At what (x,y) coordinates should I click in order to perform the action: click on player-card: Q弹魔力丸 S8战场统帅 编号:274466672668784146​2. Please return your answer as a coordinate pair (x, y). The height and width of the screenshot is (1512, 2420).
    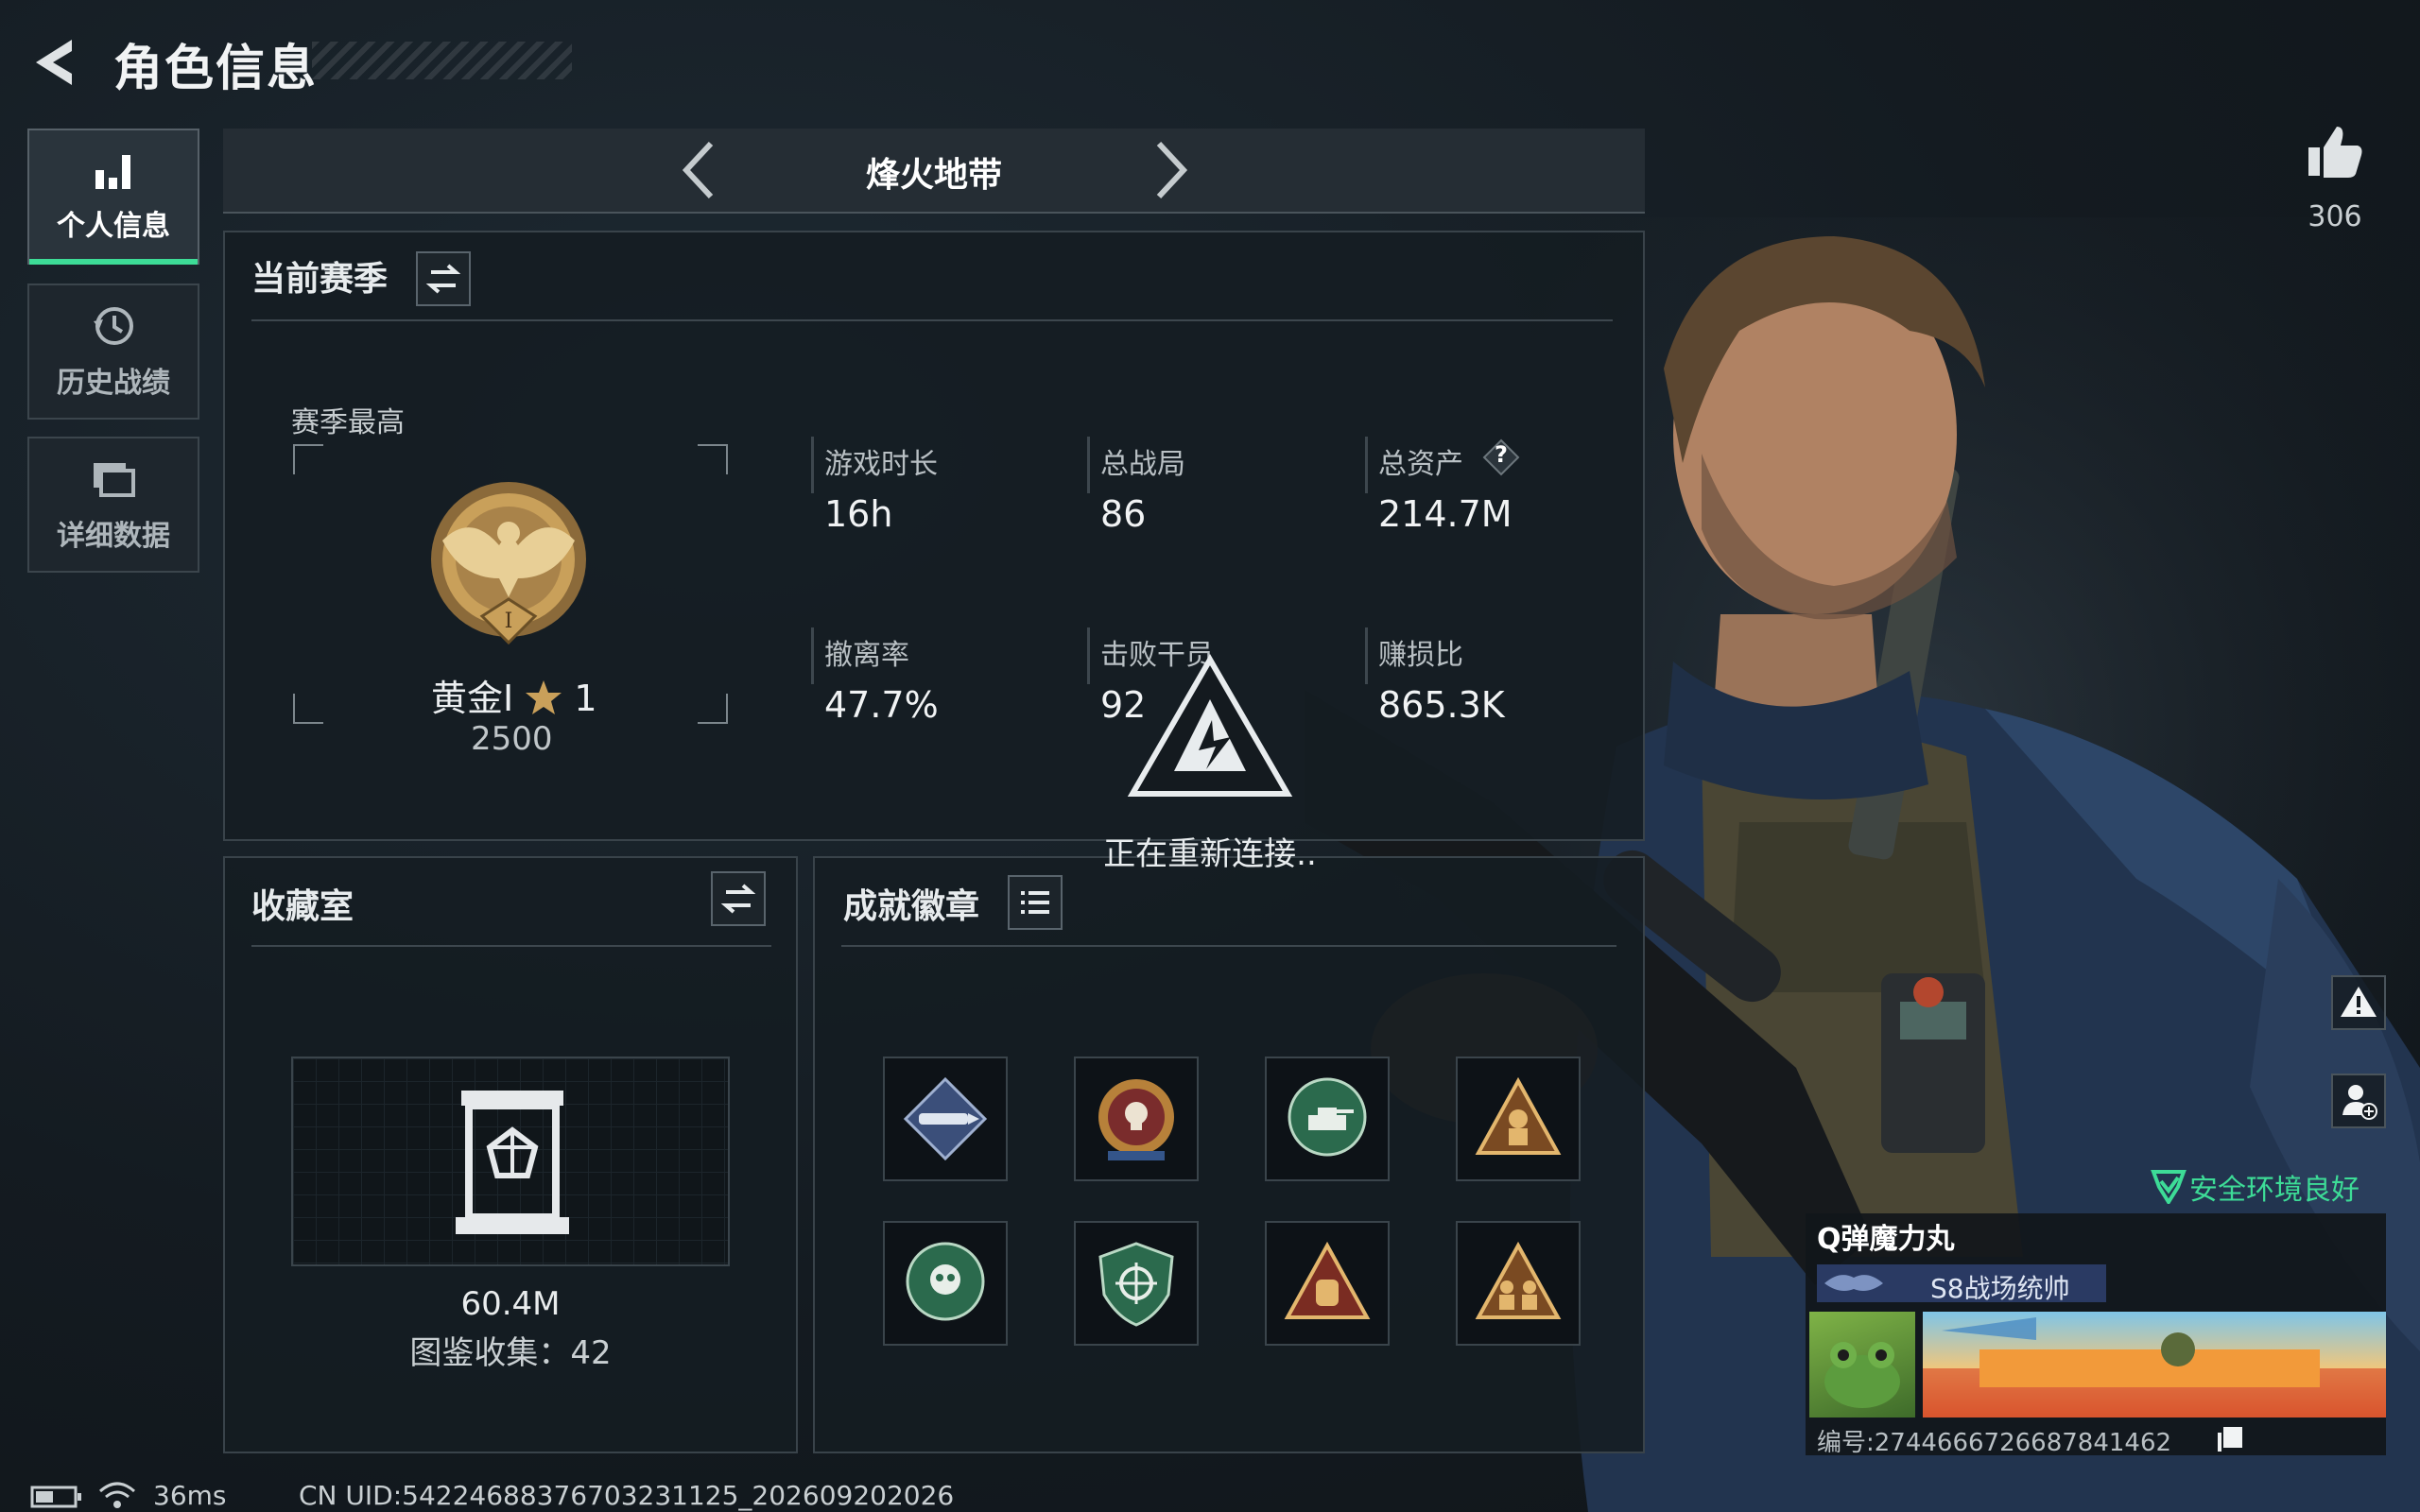
    Looking at the image, I should click on (2096, 1335).